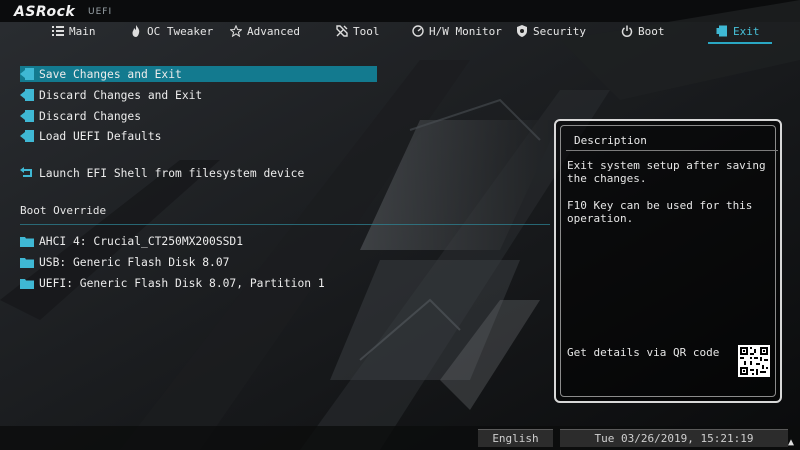 The width and height of the screenshot is (800, 450). Describe the element at coordinates (740, 43) in the screenshot. I see `active-tab-underline` at that location.